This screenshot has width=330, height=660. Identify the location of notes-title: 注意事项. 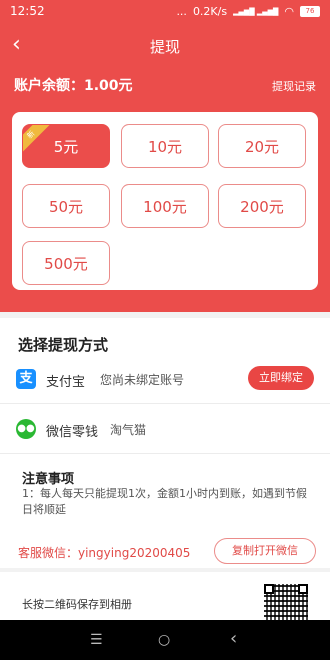
(48, 479).